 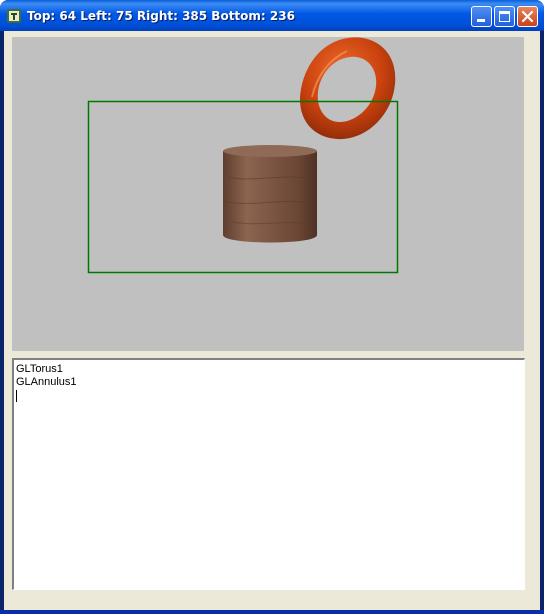 I want to click on cylinder-object, so click(x=270, y=194).